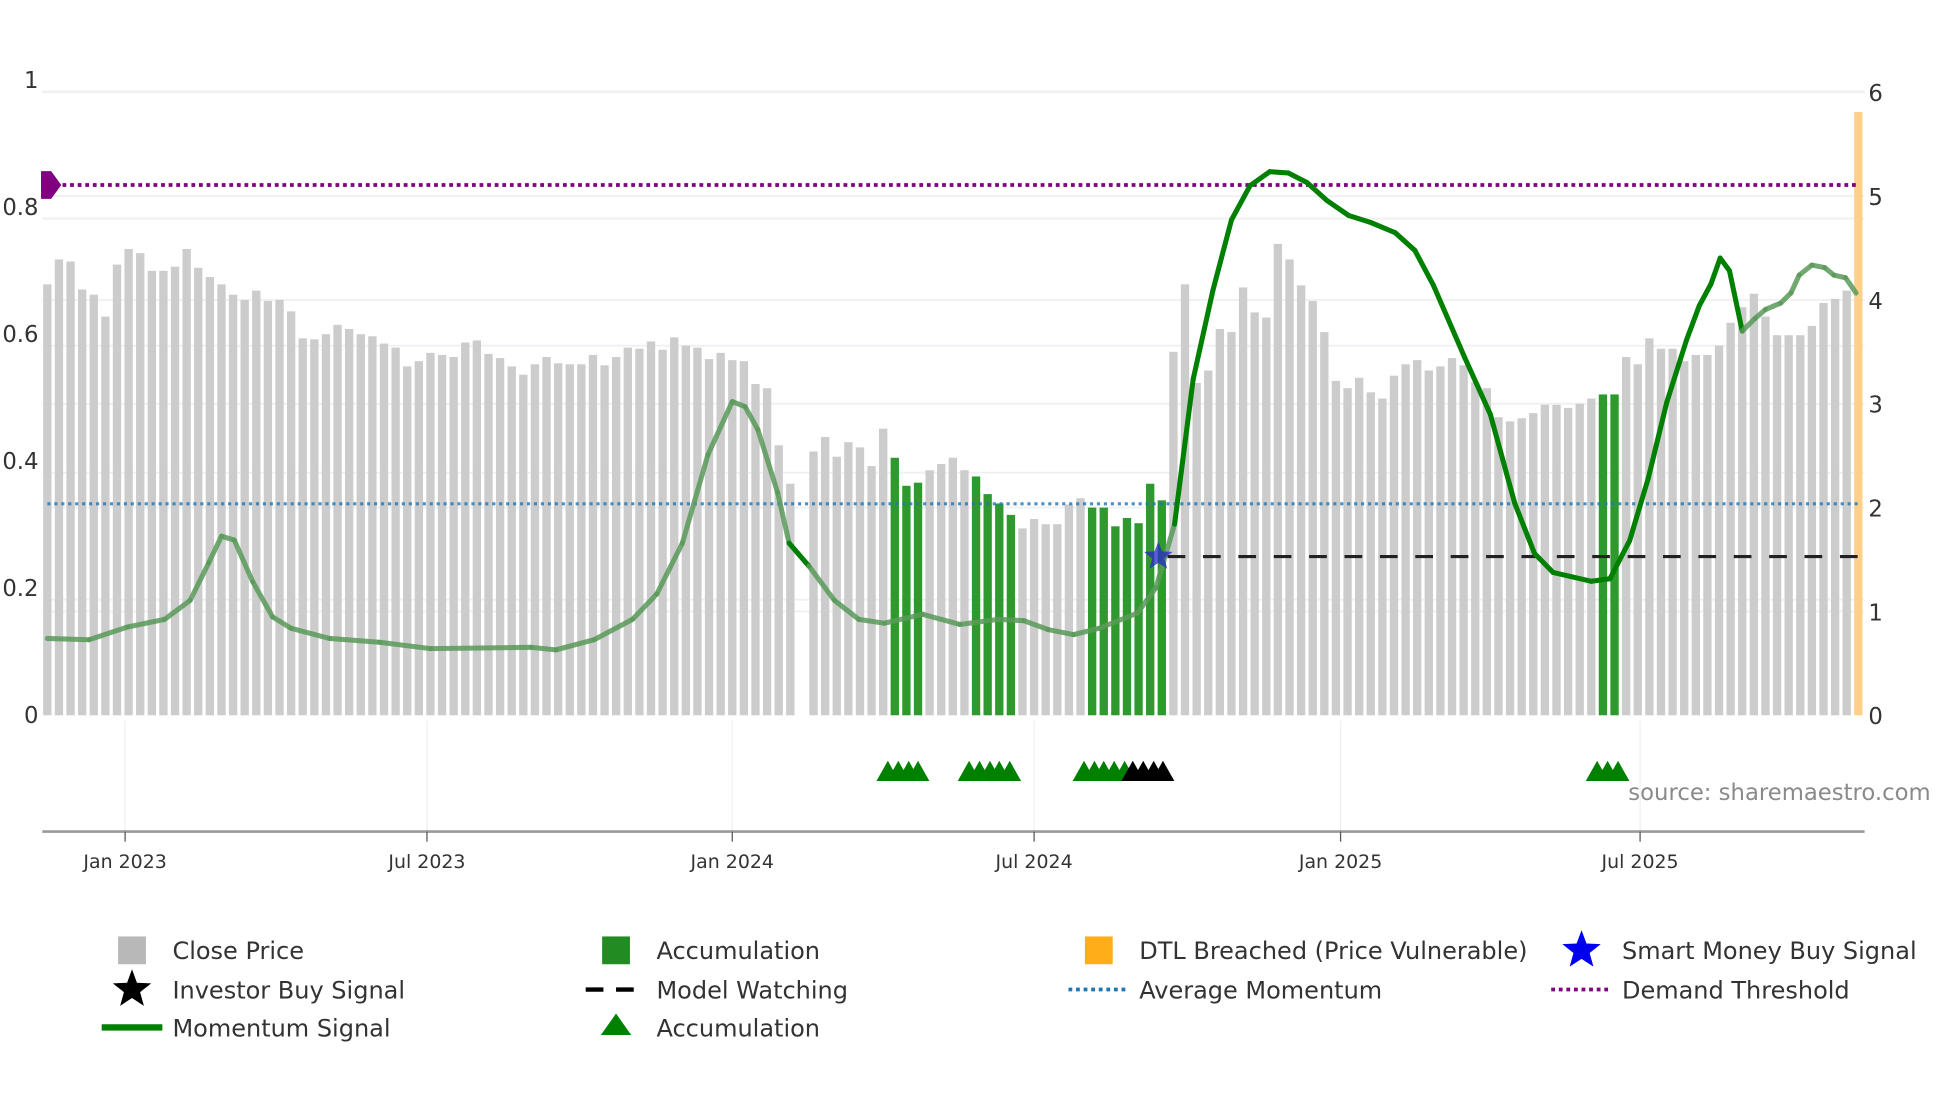 The height and width of the screenshot is (1102, 1960). What do you see at coordinates (1858, 413) in the screenshot?
I see `dtl-breached-bar` at bounding box center [1858, 413].